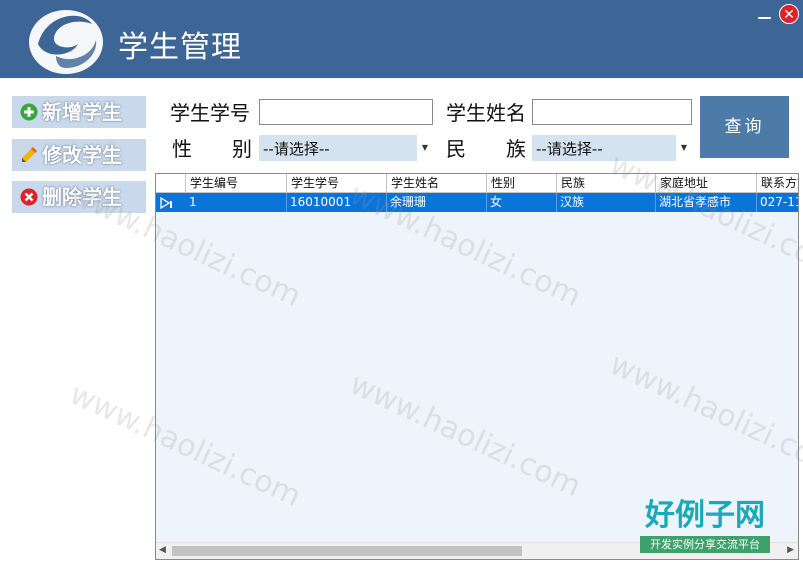 The width and height of the screenshot is (803, 563). I want to click on student-no-input, so click(346, 112).